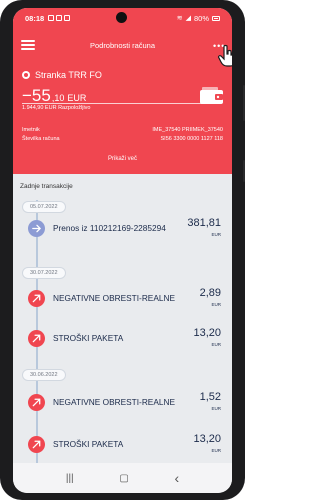  I want to click on transaction-amount: 381,81, so click(204, 223).